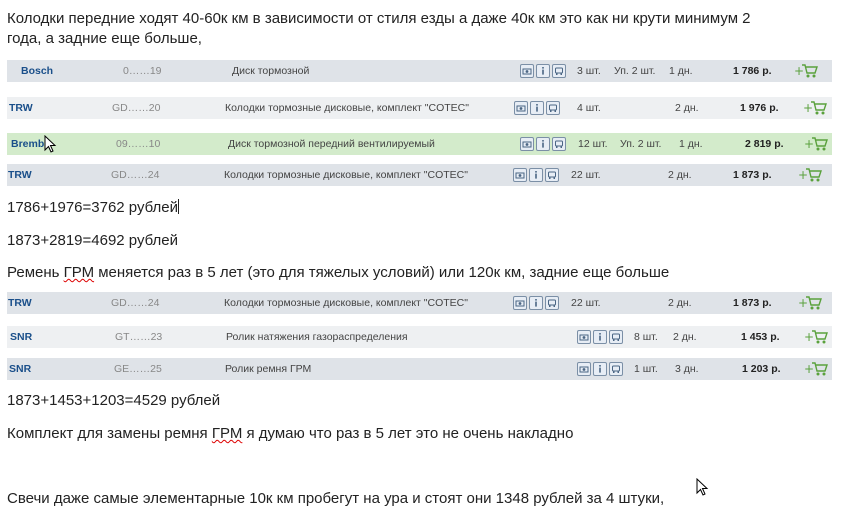 The image size is (842, 519). Describe the element at coordinates (760, 337) in the screenshot. I see `price: 1 453 р.` at that location.